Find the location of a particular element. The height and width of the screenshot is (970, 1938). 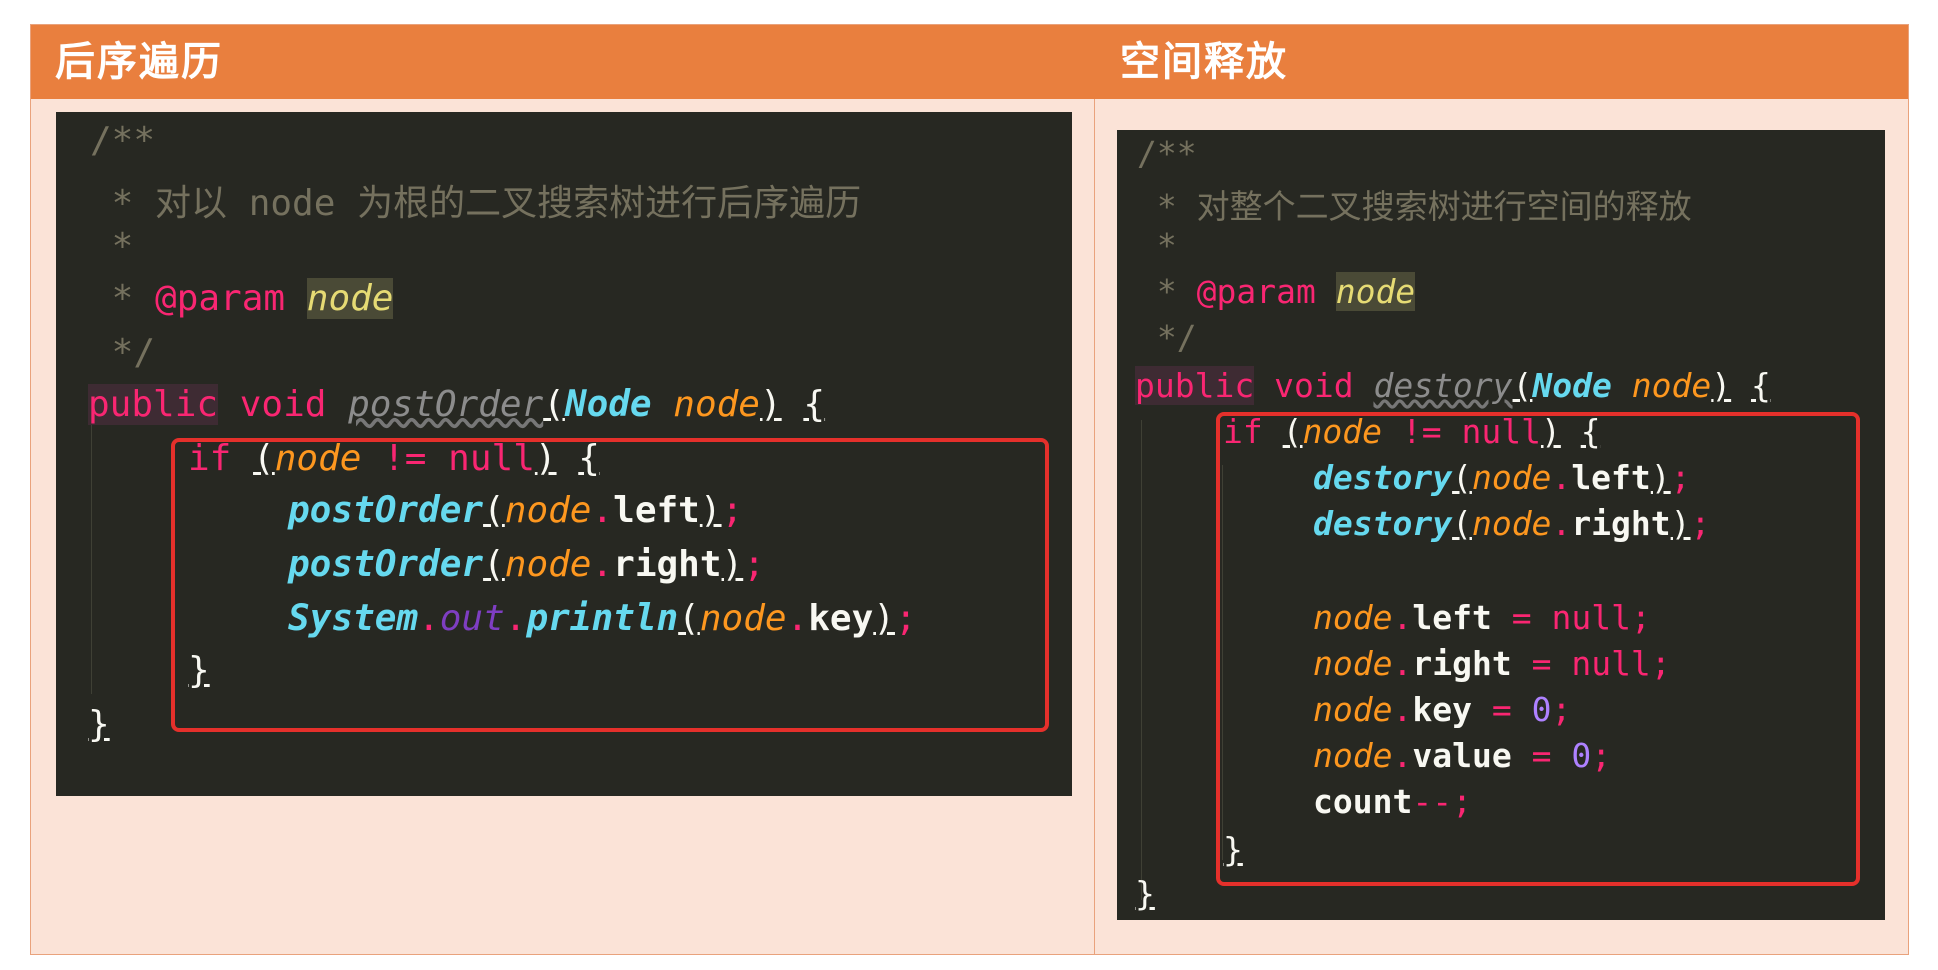

highlight-box-postorder is located at coordinates (610, 585).